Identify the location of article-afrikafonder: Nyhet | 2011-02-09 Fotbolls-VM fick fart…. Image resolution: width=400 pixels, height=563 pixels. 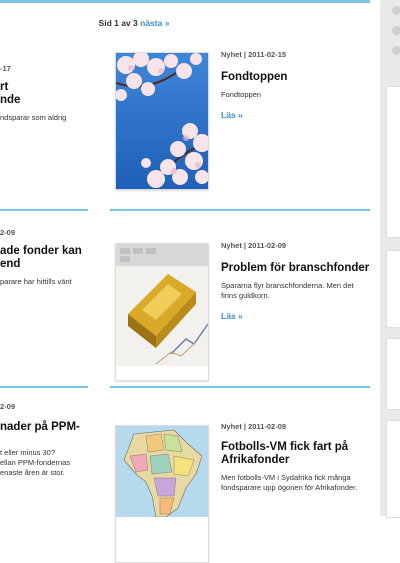
(296, 457).